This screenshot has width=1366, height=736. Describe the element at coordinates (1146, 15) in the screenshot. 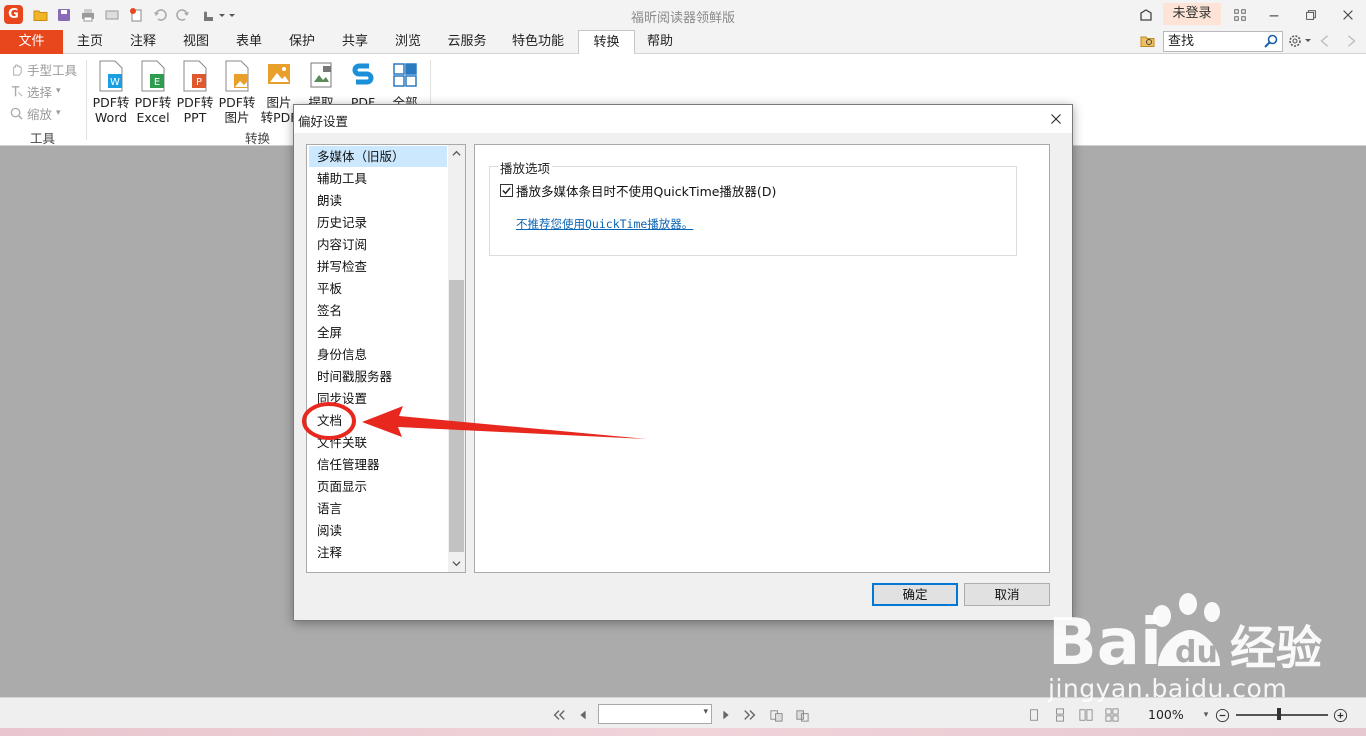

I see `skin-icon` at that location.